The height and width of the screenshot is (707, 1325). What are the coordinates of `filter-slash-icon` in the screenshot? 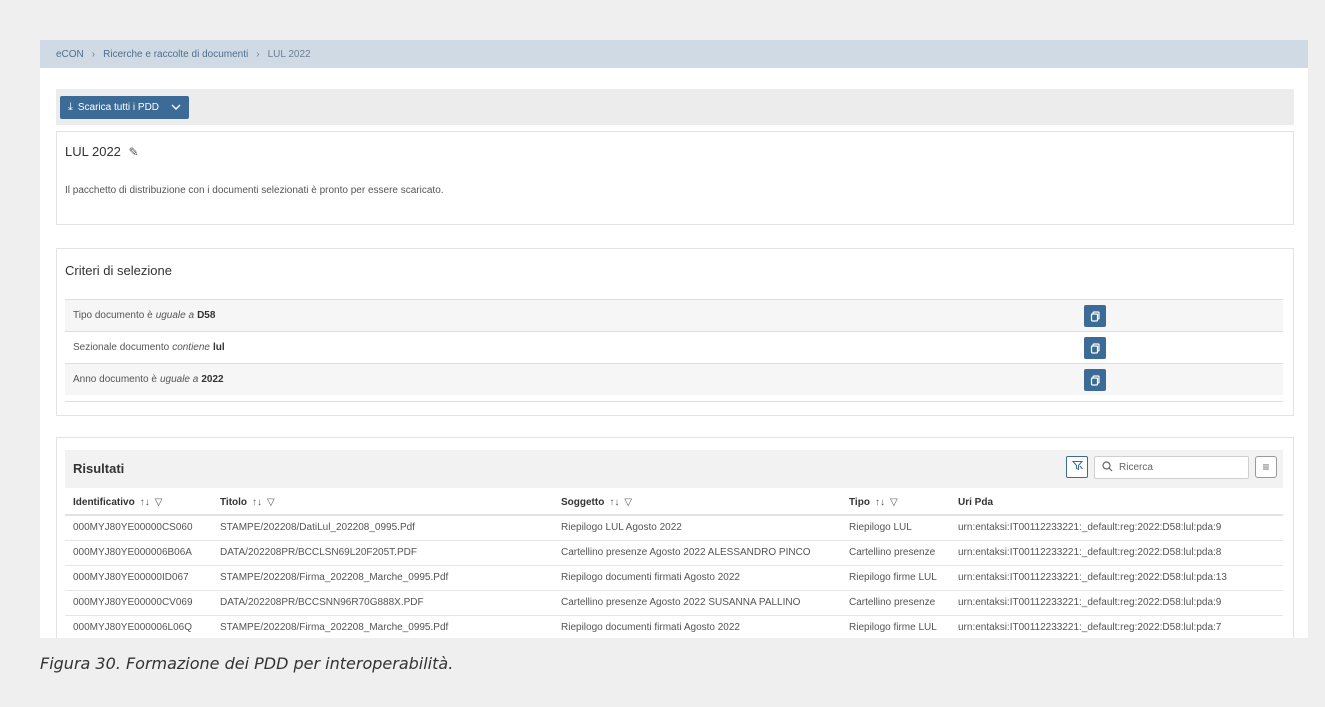 It's located at (1077, 467).